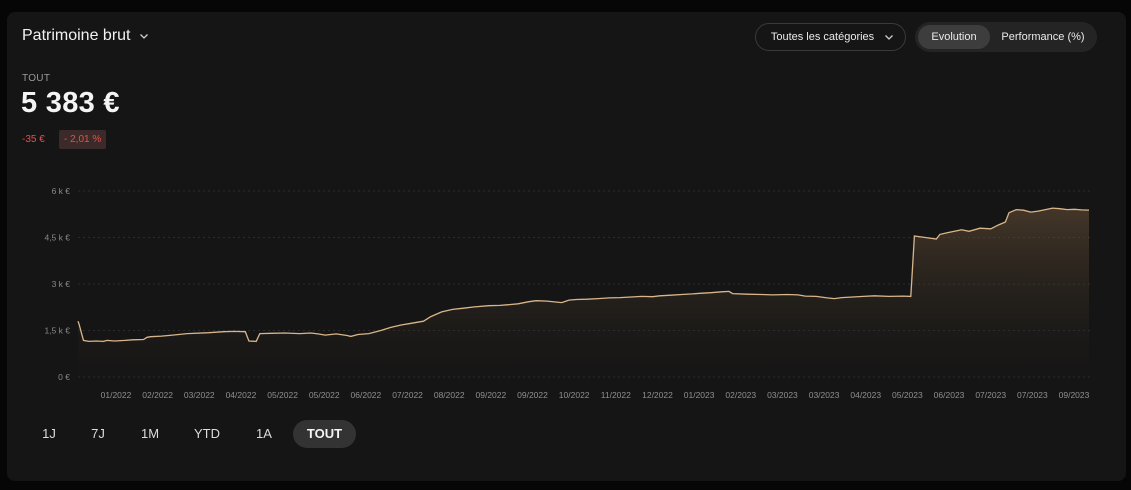 This screenshot has height=490, width=1131. I want to click on x-tick-label: 08/2022, so click(449, 395).